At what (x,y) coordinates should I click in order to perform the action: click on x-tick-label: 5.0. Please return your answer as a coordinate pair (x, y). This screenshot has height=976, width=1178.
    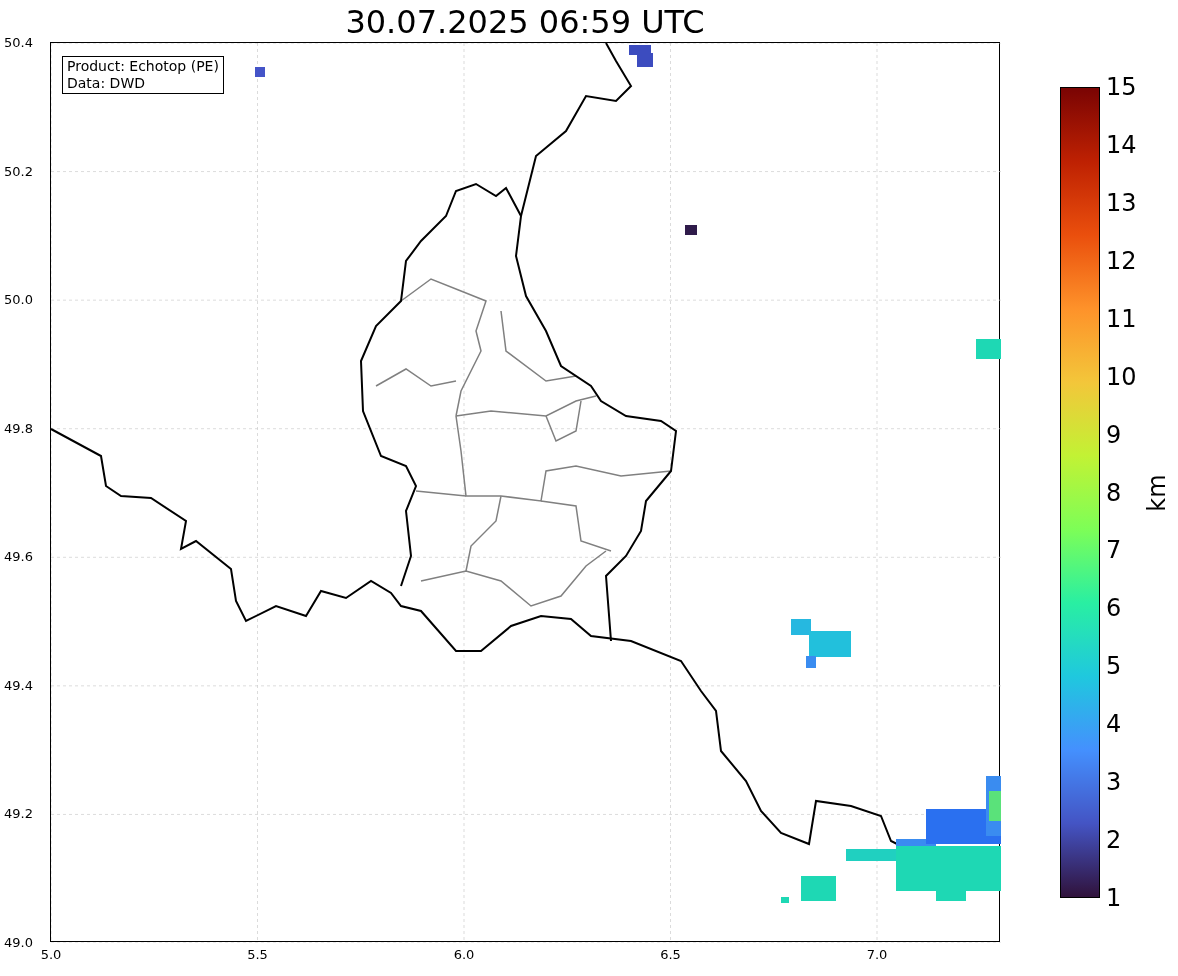
    Looking at the image, I should click on (51, 955).